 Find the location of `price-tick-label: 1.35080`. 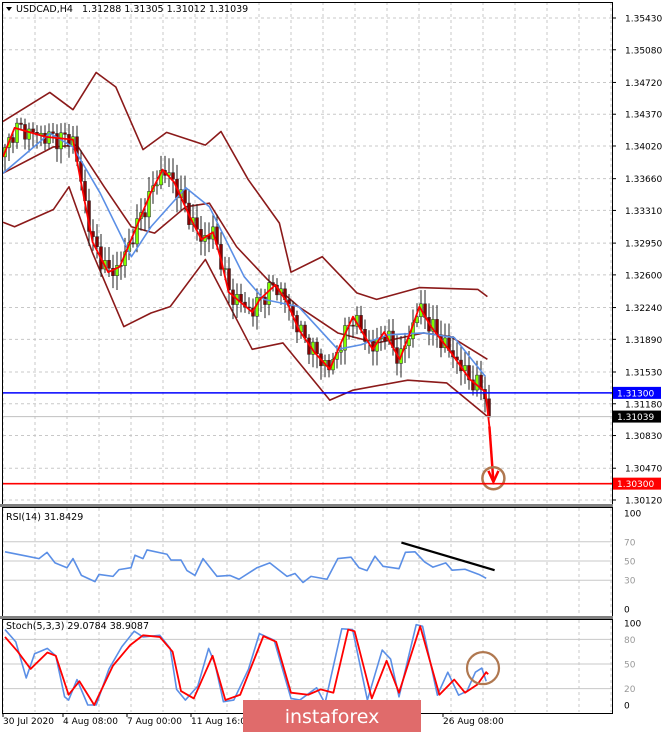

price-tick-label: 1.35080 is located at coordinates (643, 51).